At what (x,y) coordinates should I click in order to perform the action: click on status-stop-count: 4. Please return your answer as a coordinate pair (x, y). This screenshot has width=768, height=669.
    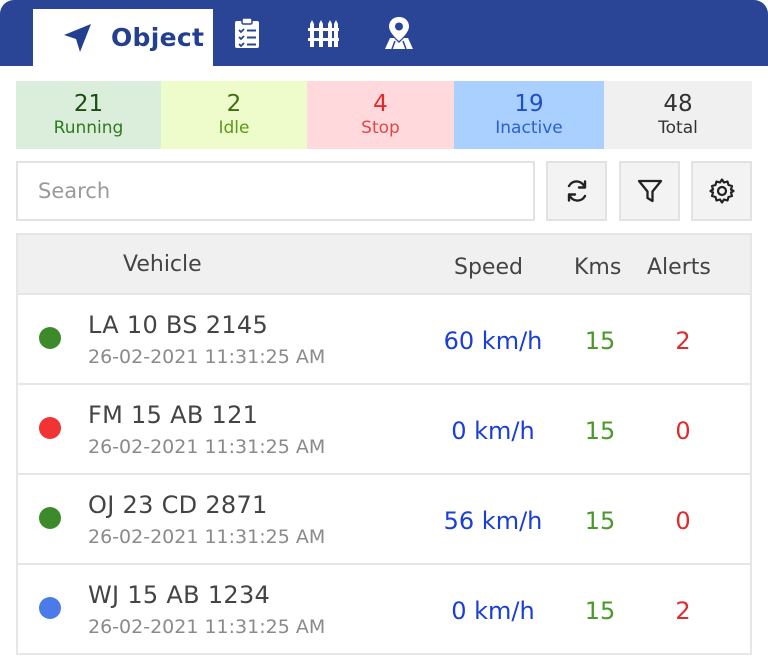
    Looking at the image, I should click on (380, 104).